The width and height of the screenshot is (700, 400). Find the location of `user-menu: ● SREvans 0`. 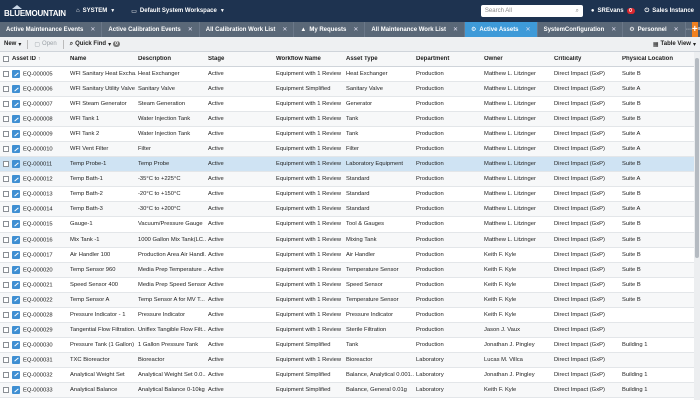

user-menu: ● SREvans 0 is located at coordinates (613, 11).